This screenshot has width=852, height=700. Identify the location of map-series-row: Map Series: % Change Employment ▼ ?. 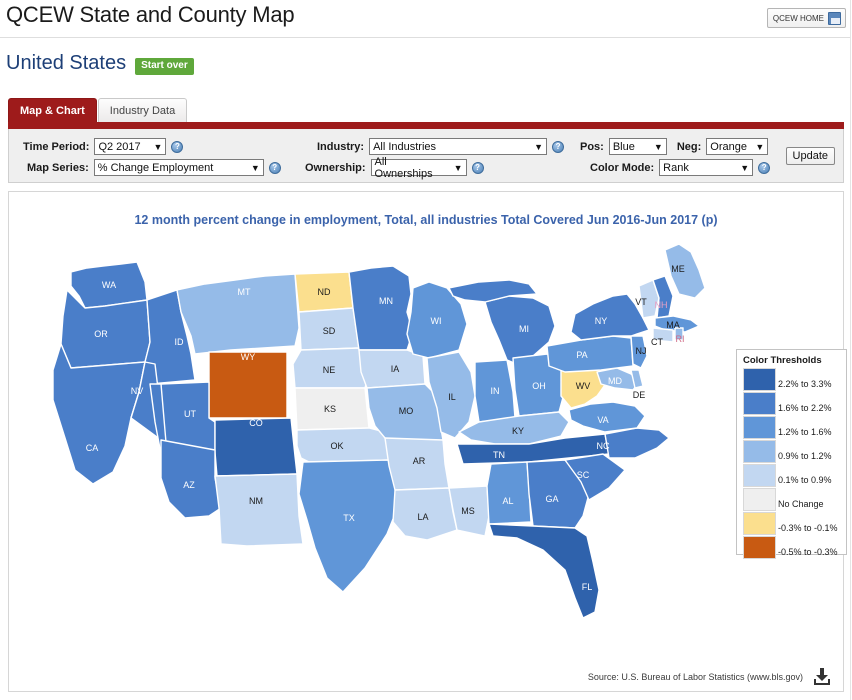
(154, 167).